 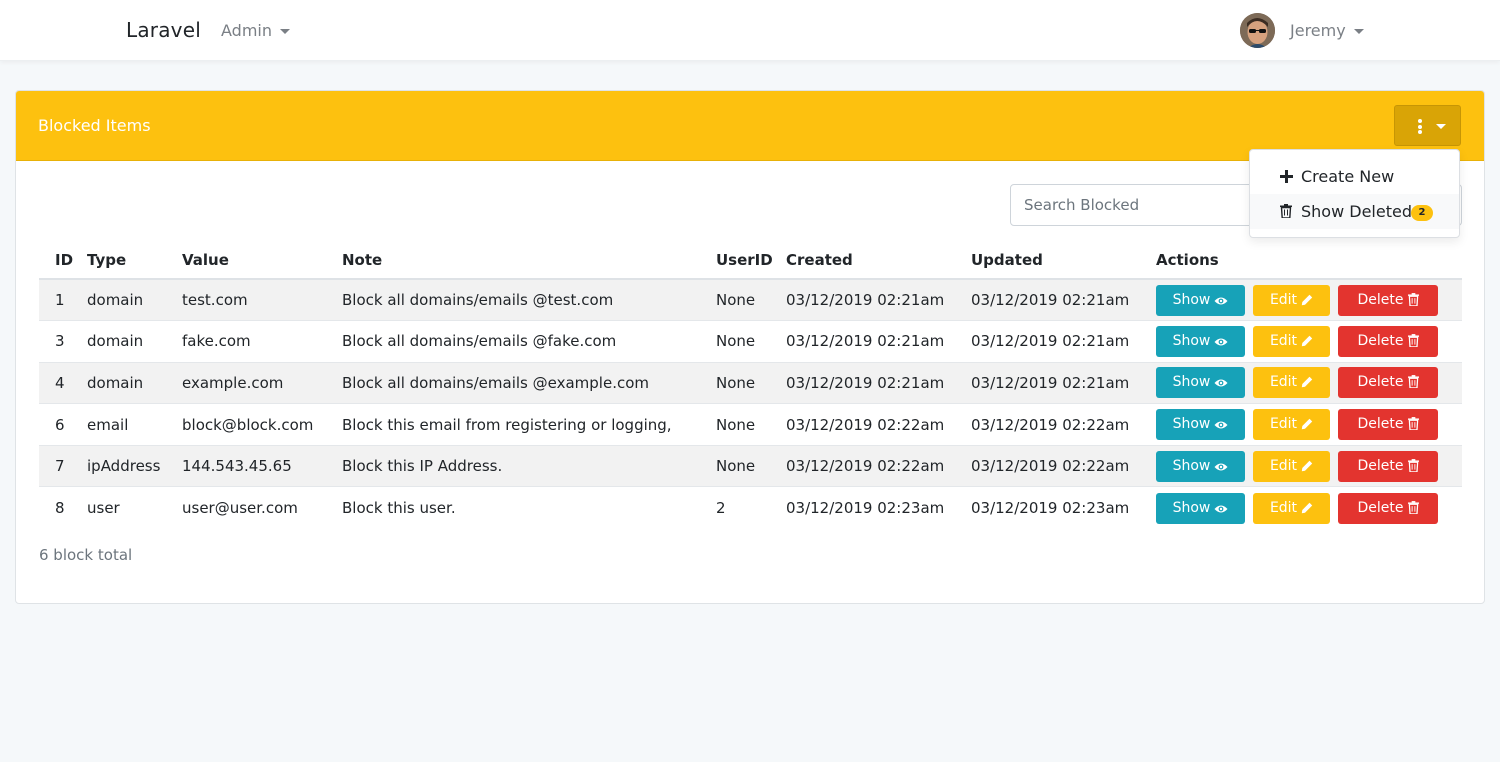 I want to click on cell-id: 8, so click(x=63, y=507).